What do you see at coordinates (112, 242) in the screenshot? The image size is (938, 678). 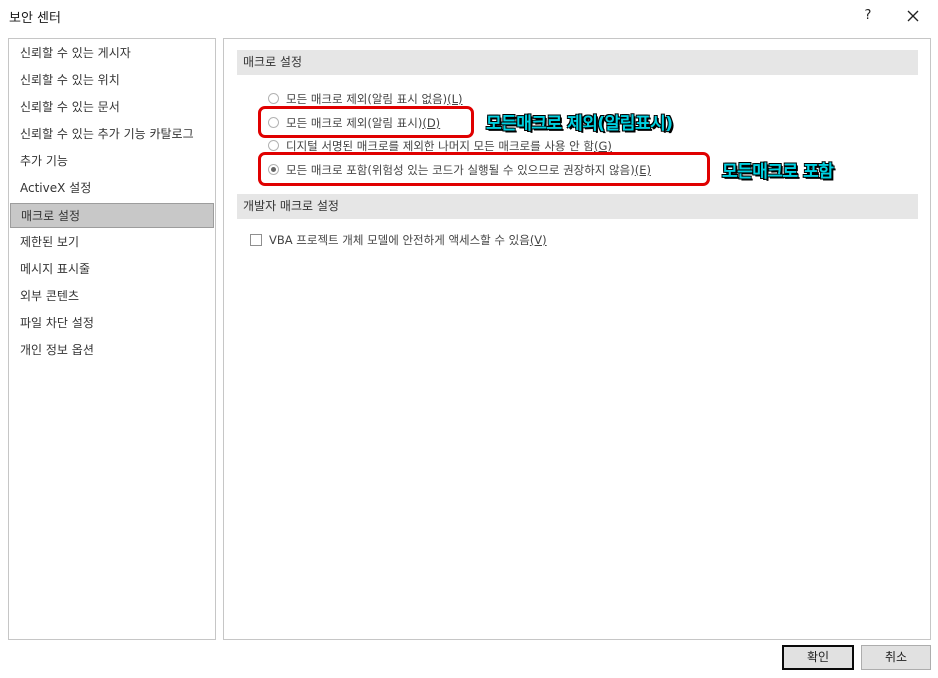 I see `sidebar-item-protected-view: 제한된 보기` at bounding box center [112, 242].